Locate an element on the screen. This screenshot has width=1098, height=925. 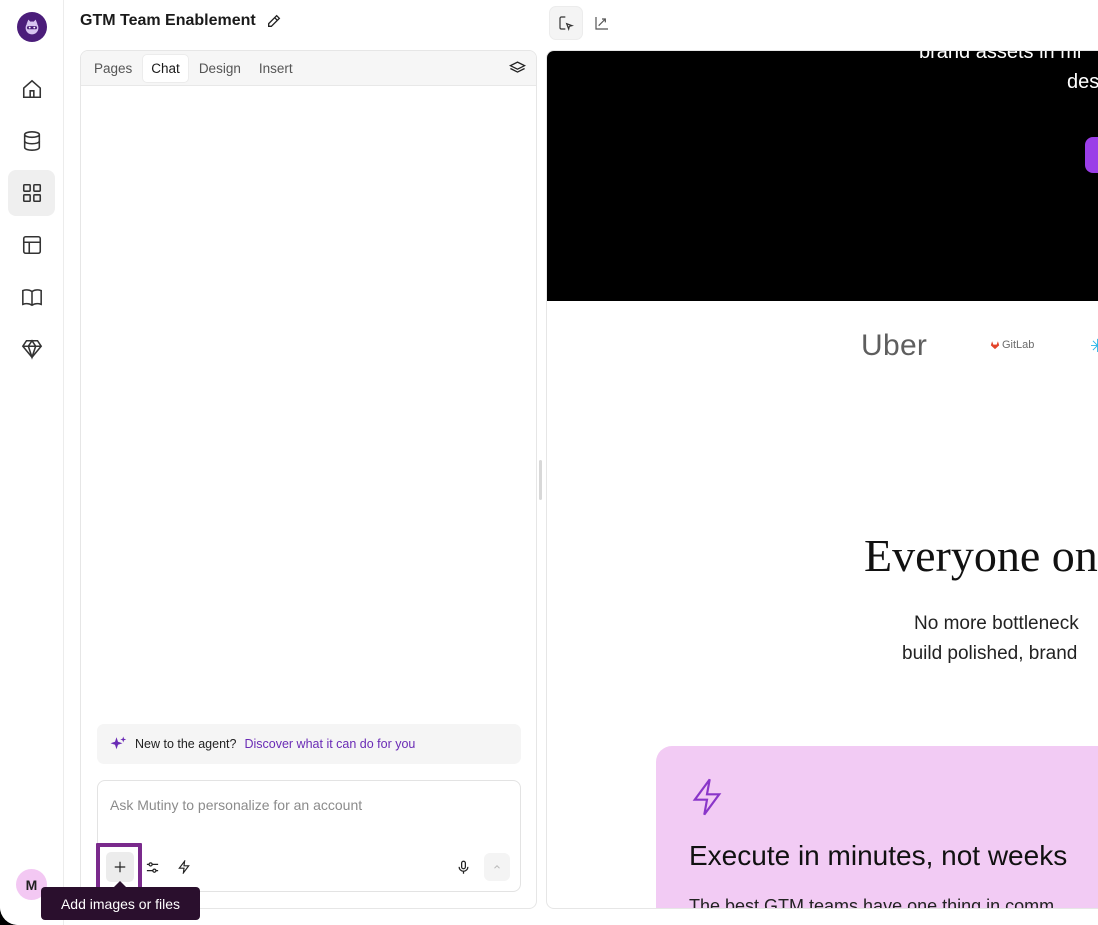
select-mode-button is located at coordinates (566, 23).